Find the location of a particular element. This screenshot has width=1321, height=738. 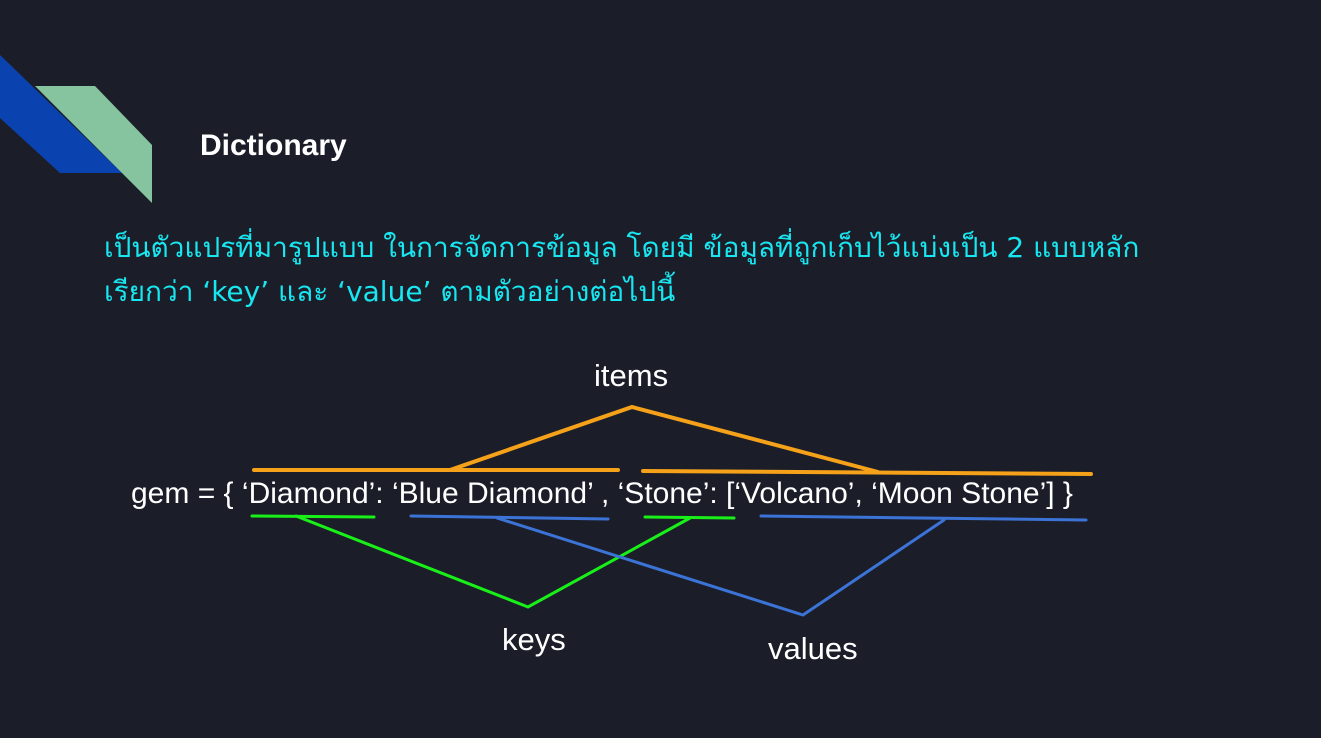

items-bracket is located at coordinates (672, 440).